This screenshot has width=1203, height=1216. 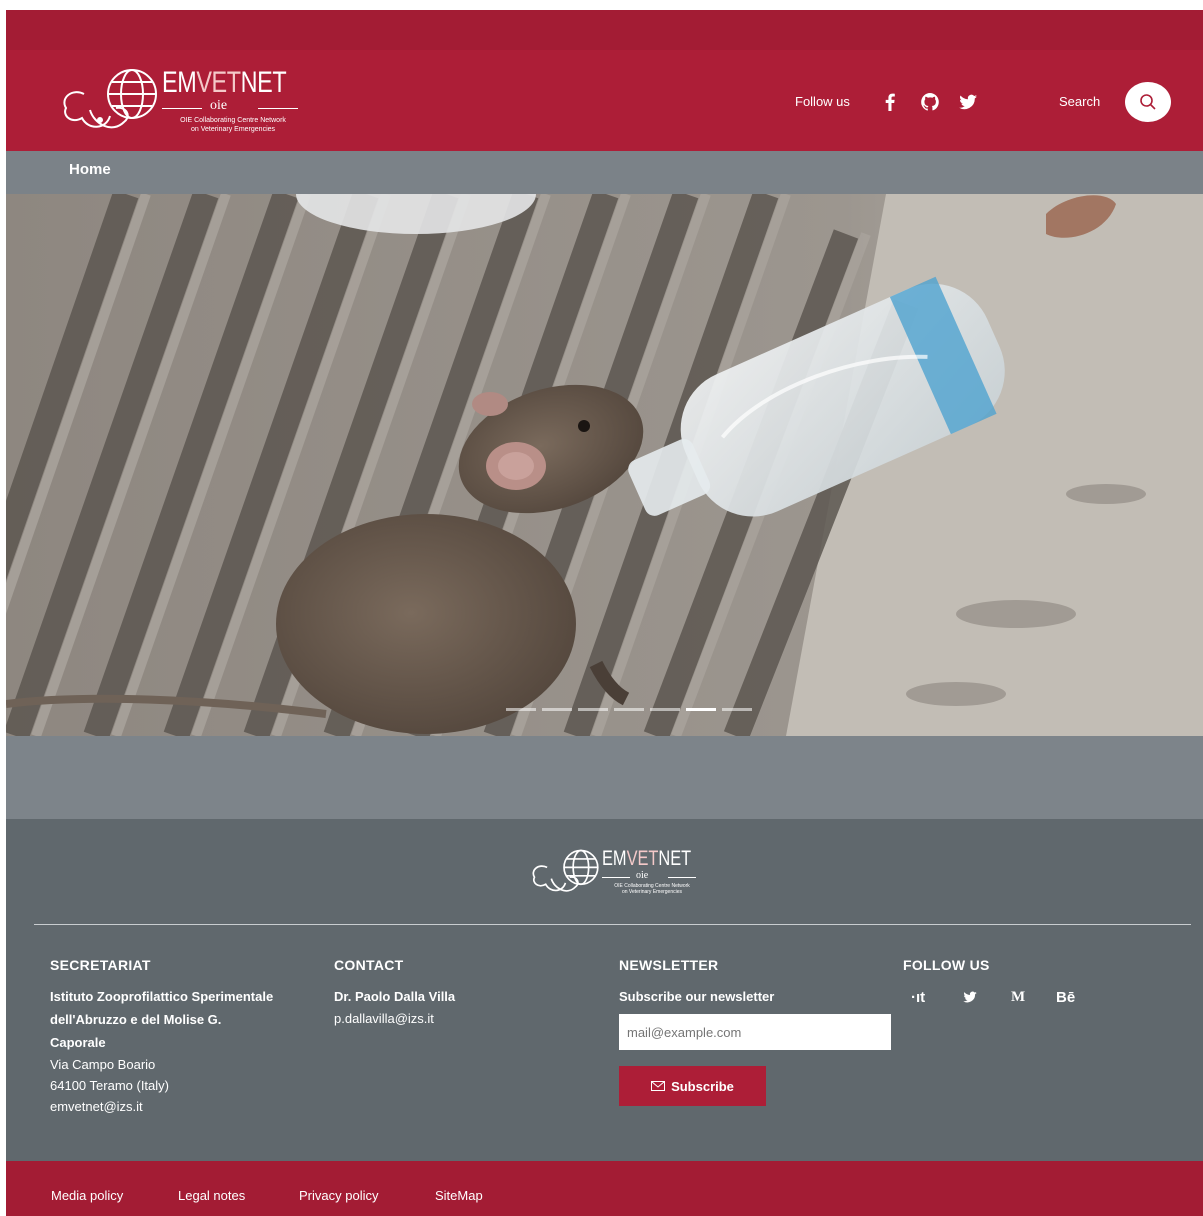 I want to click on follow-us-label: Follow us, so click(x=822, y=101).